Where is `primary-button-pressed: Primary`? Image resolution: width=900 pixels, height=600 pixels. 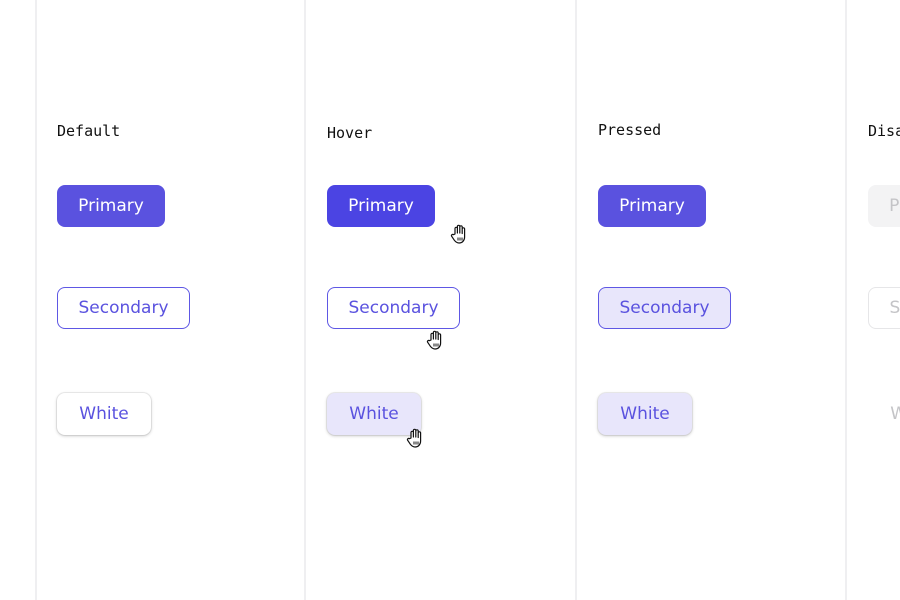 primary-button-pressed: Primary is located at coordinates (652, 206).